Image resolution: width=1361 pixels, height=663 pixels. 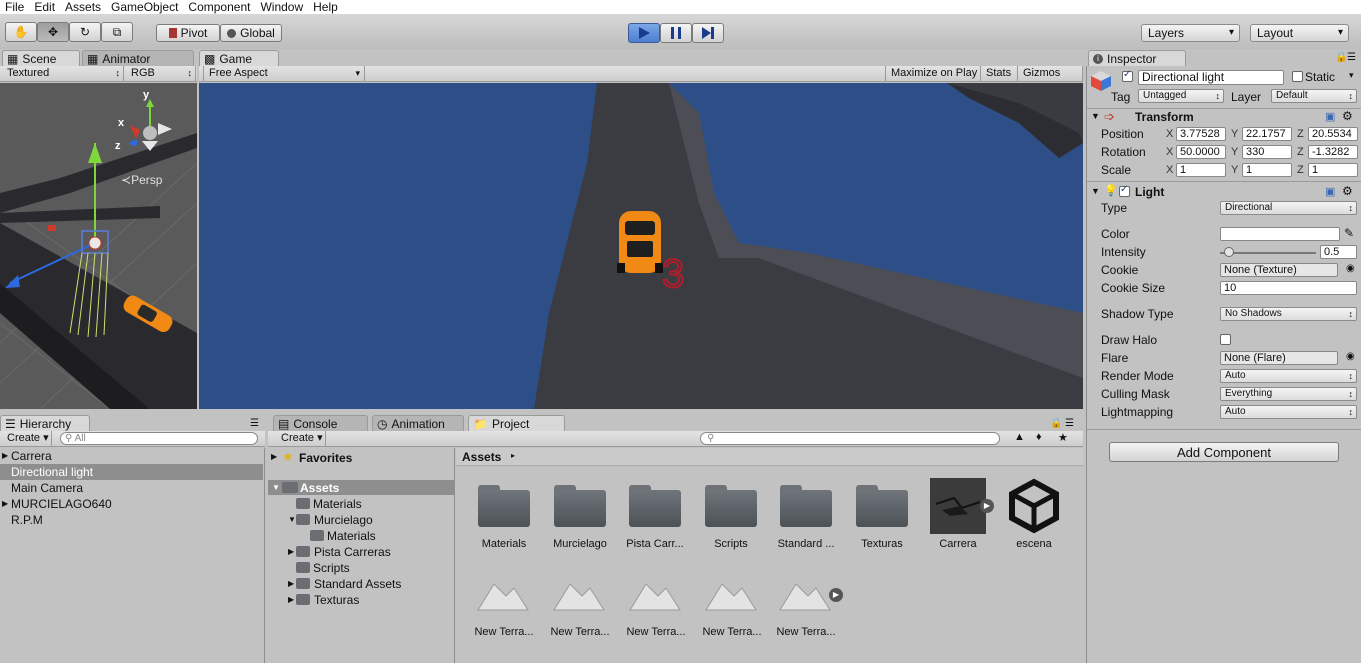 I want to click on scale-tool-button: ⧉, so click(x=117, y=32).